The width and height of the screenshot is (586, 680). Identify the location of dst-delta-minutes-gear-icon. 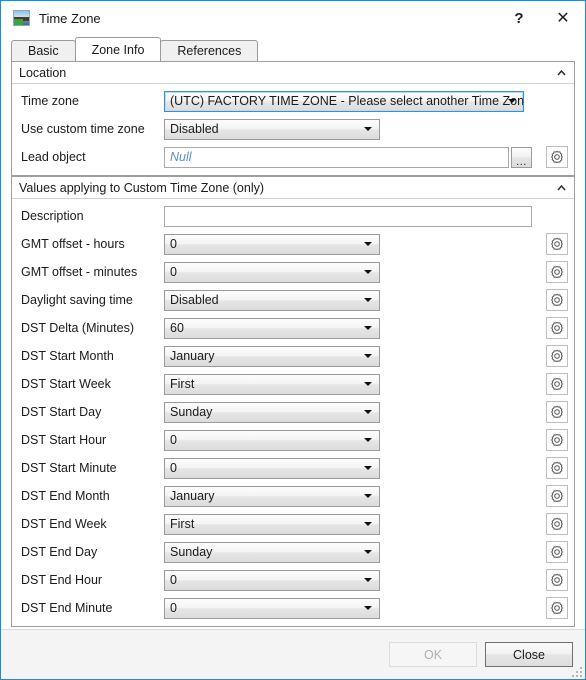
(557, 328).